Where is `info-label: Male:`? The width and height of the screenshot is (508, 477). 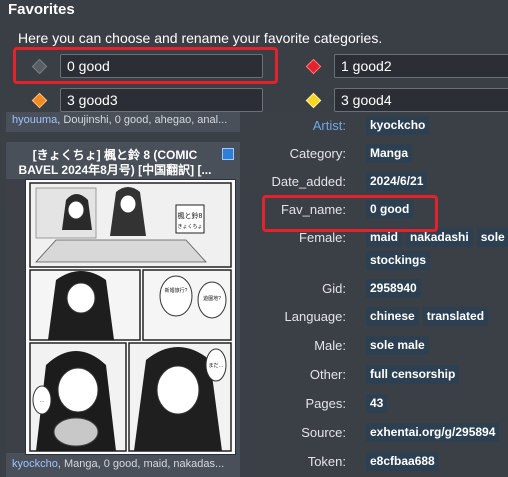 info-label: Male: is located at coordinates (330, 345).